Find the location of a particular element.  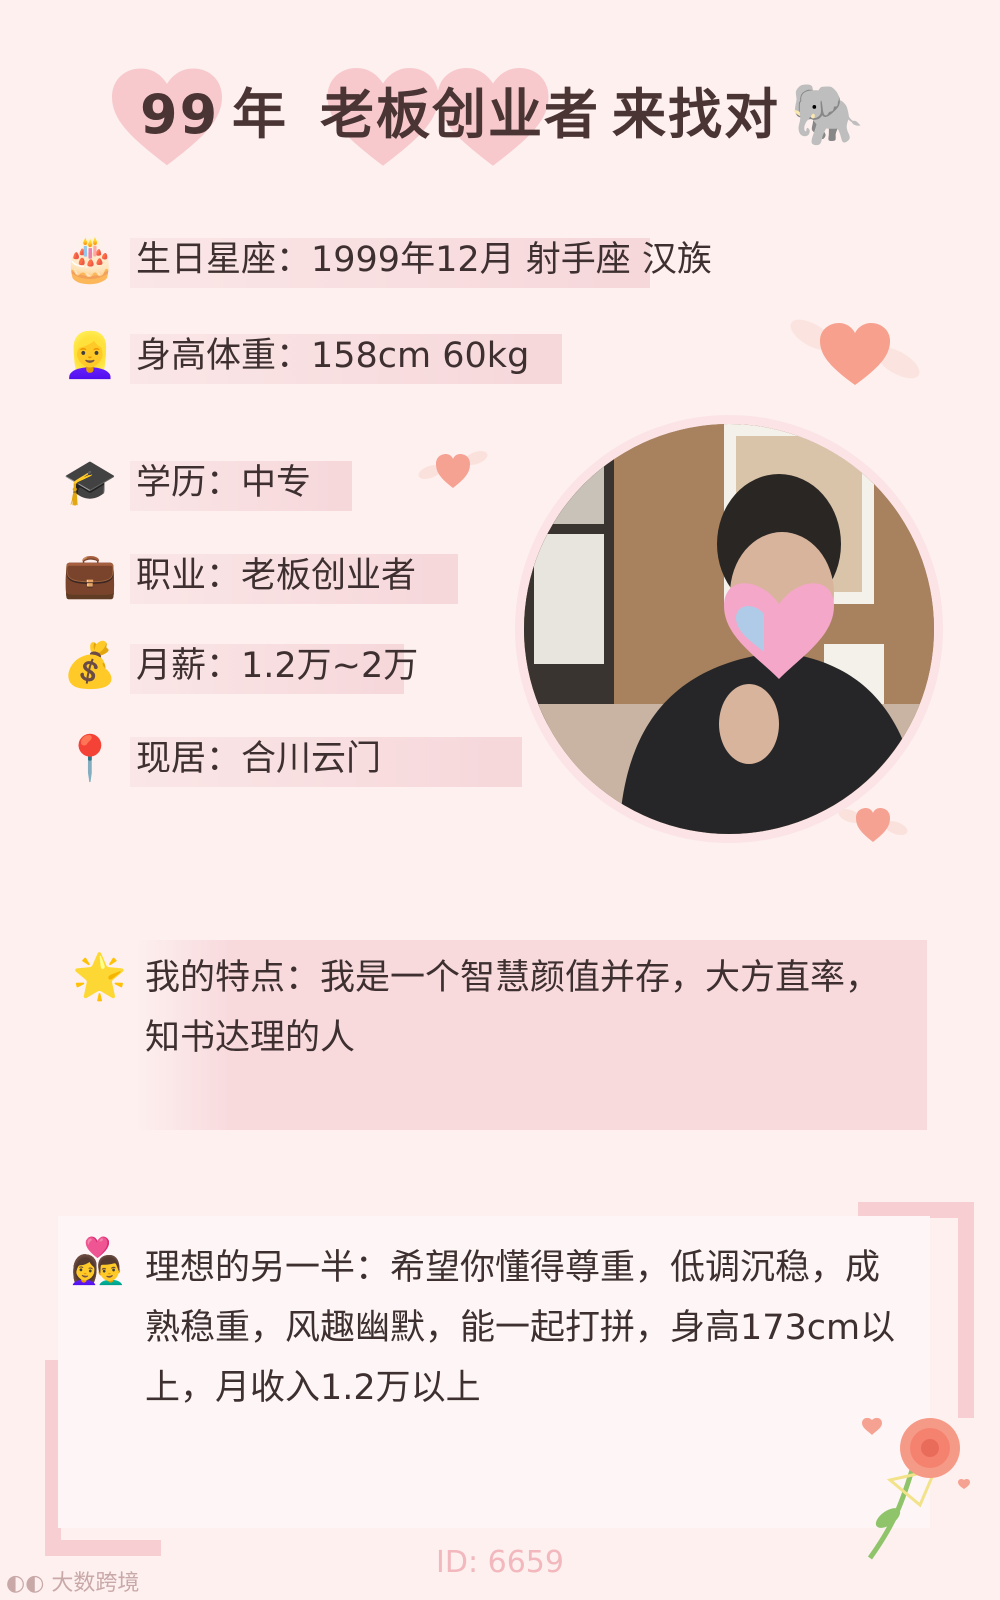

info-row-salary: 💰 月薪：1.2万~2万 is located at coordinates (250, 666).